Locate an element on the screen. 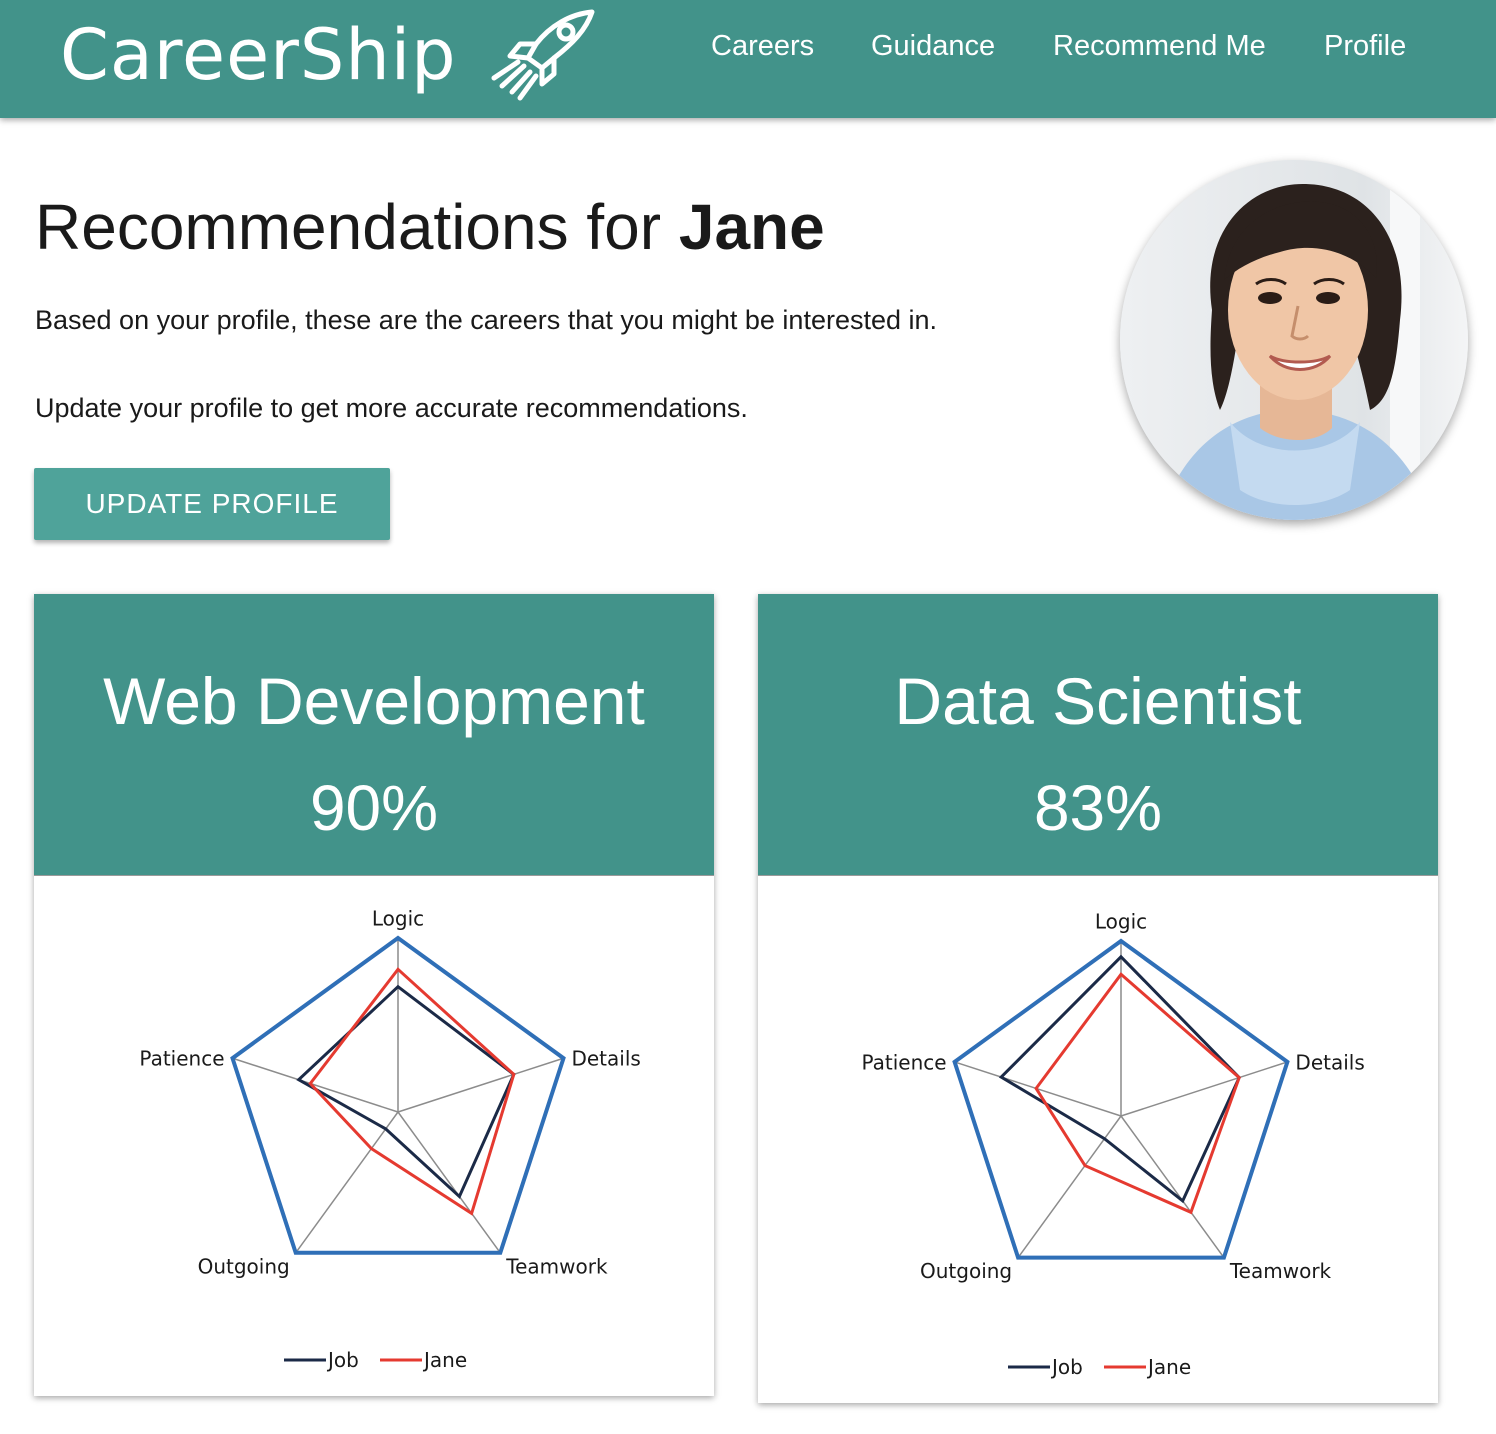 Image resolution: width=1496 pixels, height=1434 pixels. nav-profile: Profile is located at coordinates (1365, 46).